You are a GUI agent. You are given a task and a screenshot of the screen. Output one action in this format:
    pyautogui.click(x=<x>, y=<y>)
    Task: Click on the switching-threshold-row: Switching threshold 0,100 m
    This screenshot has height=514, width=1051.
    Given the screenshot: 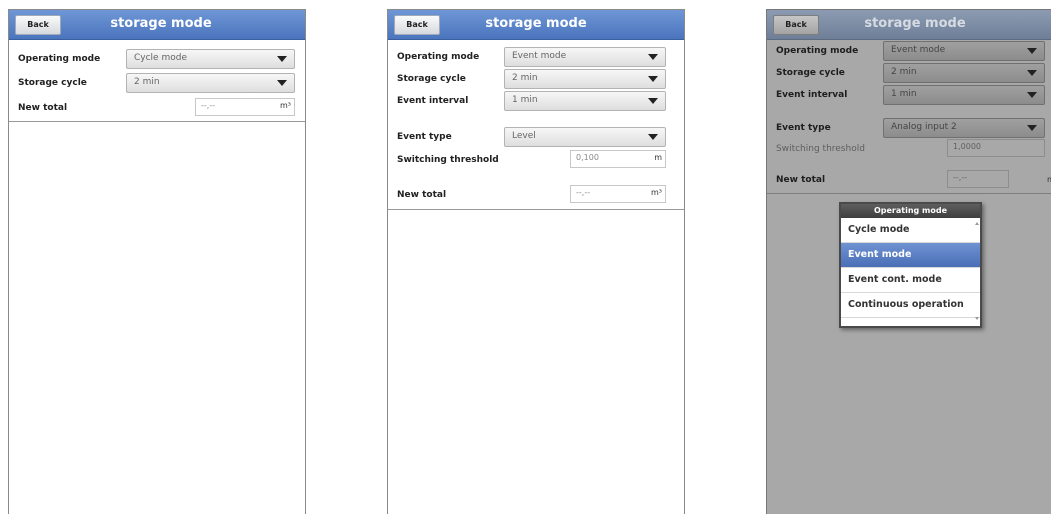 What is the action you would take?
    pyautogui.click(x=536, y=161)
    